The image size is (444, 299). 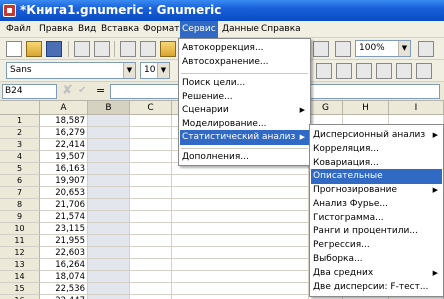 What do you see at coordinates (376, 135) in the screenshot?
I see `menu-item-anova: Дисперсионный анализ ▶` at bounding box center [376, 135].